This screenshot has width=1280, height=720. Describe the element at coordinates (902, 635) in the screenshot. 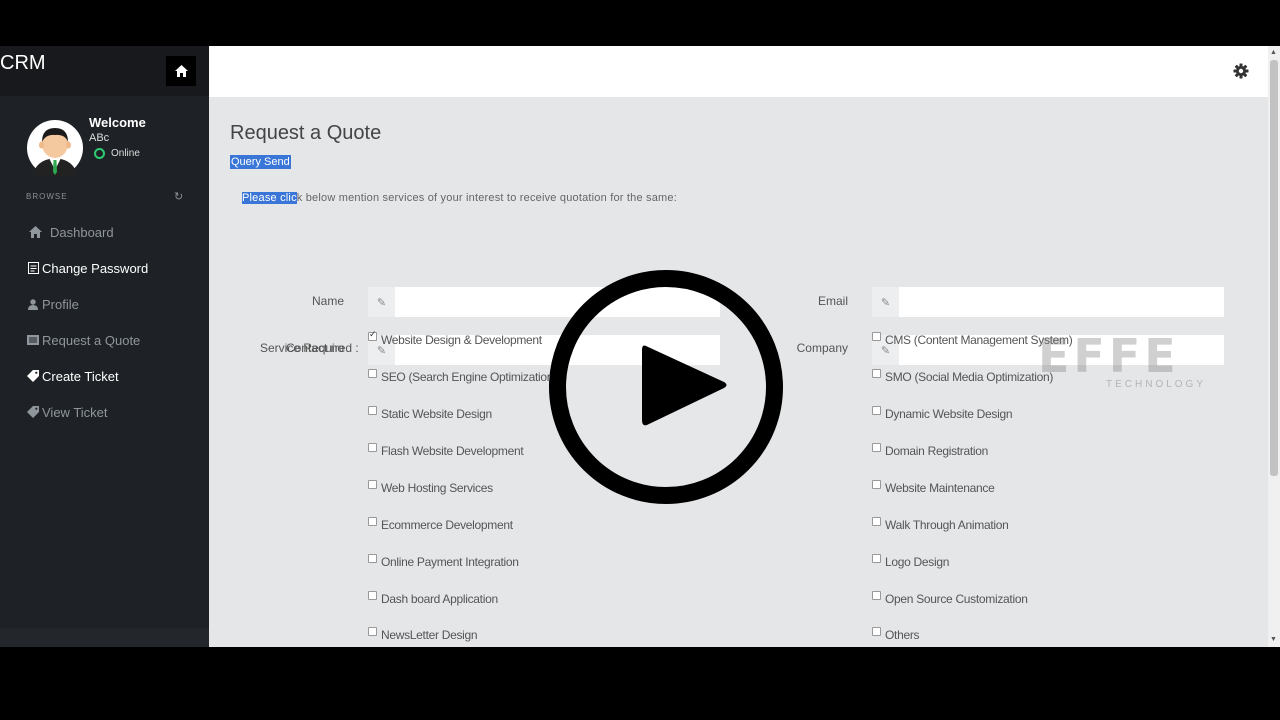

I see `service-option-label: Others` at that location.